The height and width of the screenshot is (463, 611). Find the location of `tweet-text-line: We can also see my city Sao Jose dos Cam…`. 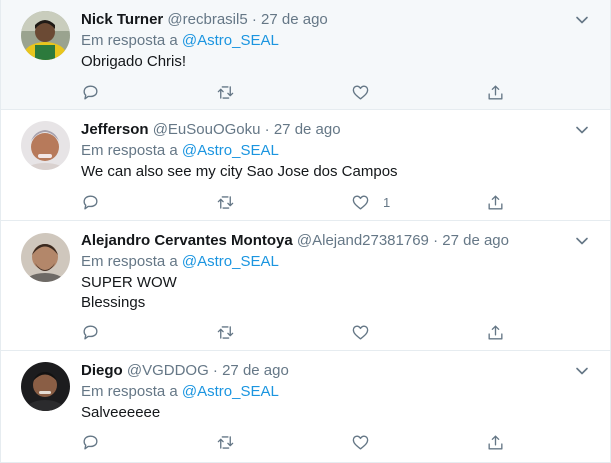

tweet-text-line: We can also see my city Sao Jose dos Cam… is located at coordinates (239, 171).